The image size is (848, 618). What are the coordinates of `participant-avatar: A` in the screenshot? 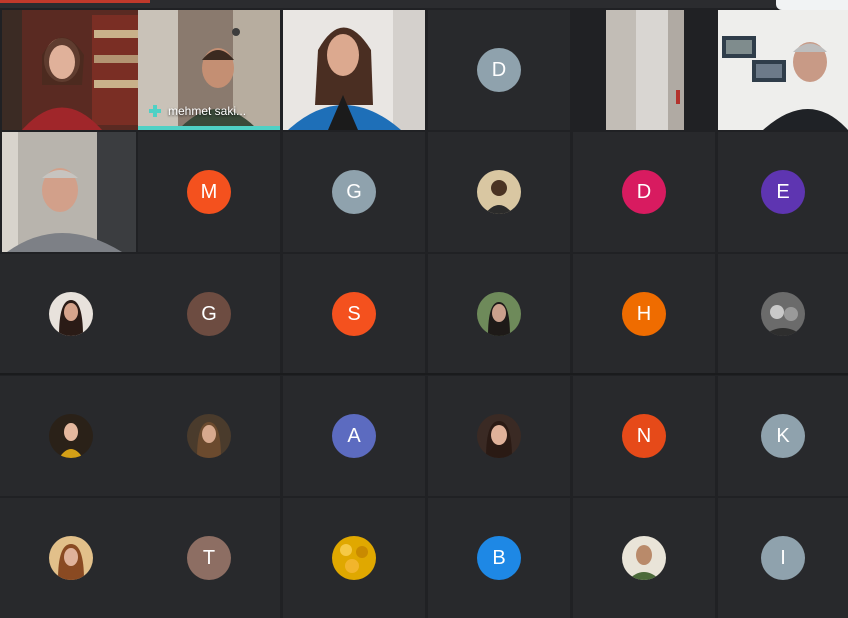 It's located at (354, 436).